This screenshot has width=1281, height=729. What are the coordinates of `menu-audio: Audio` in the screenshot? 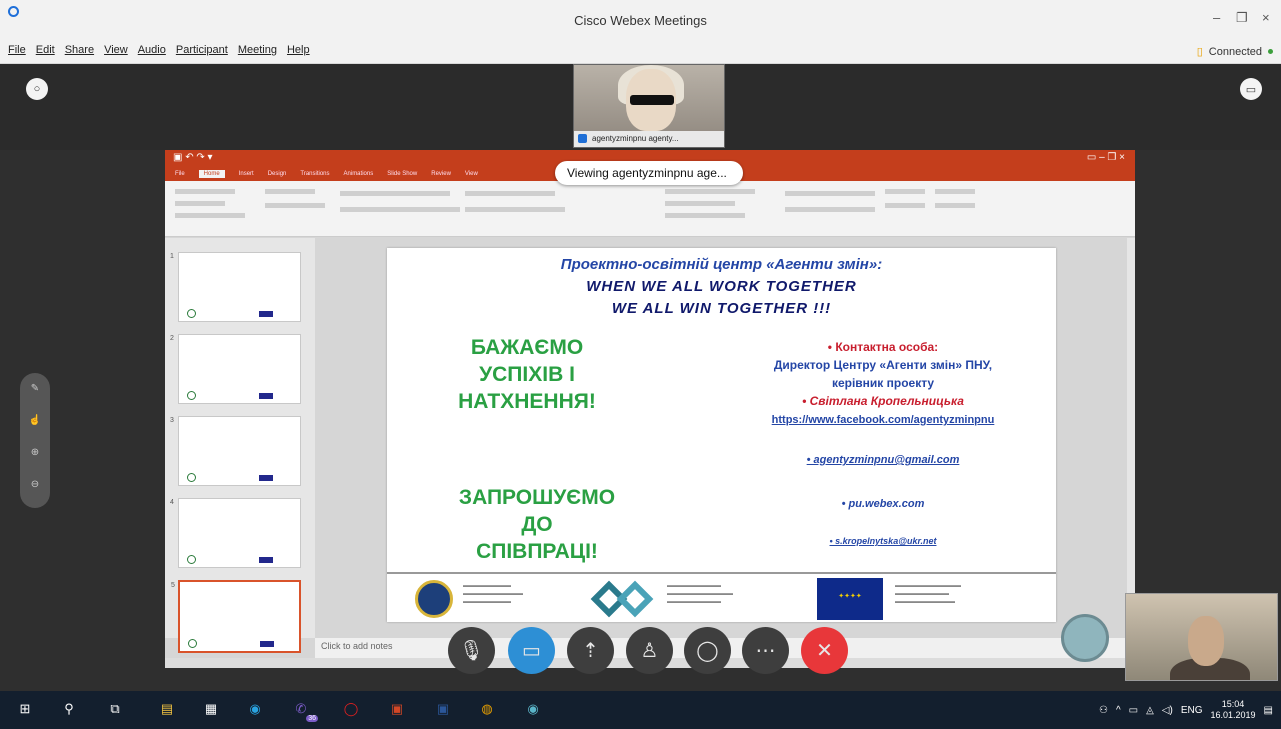 It's located at (152, 50).